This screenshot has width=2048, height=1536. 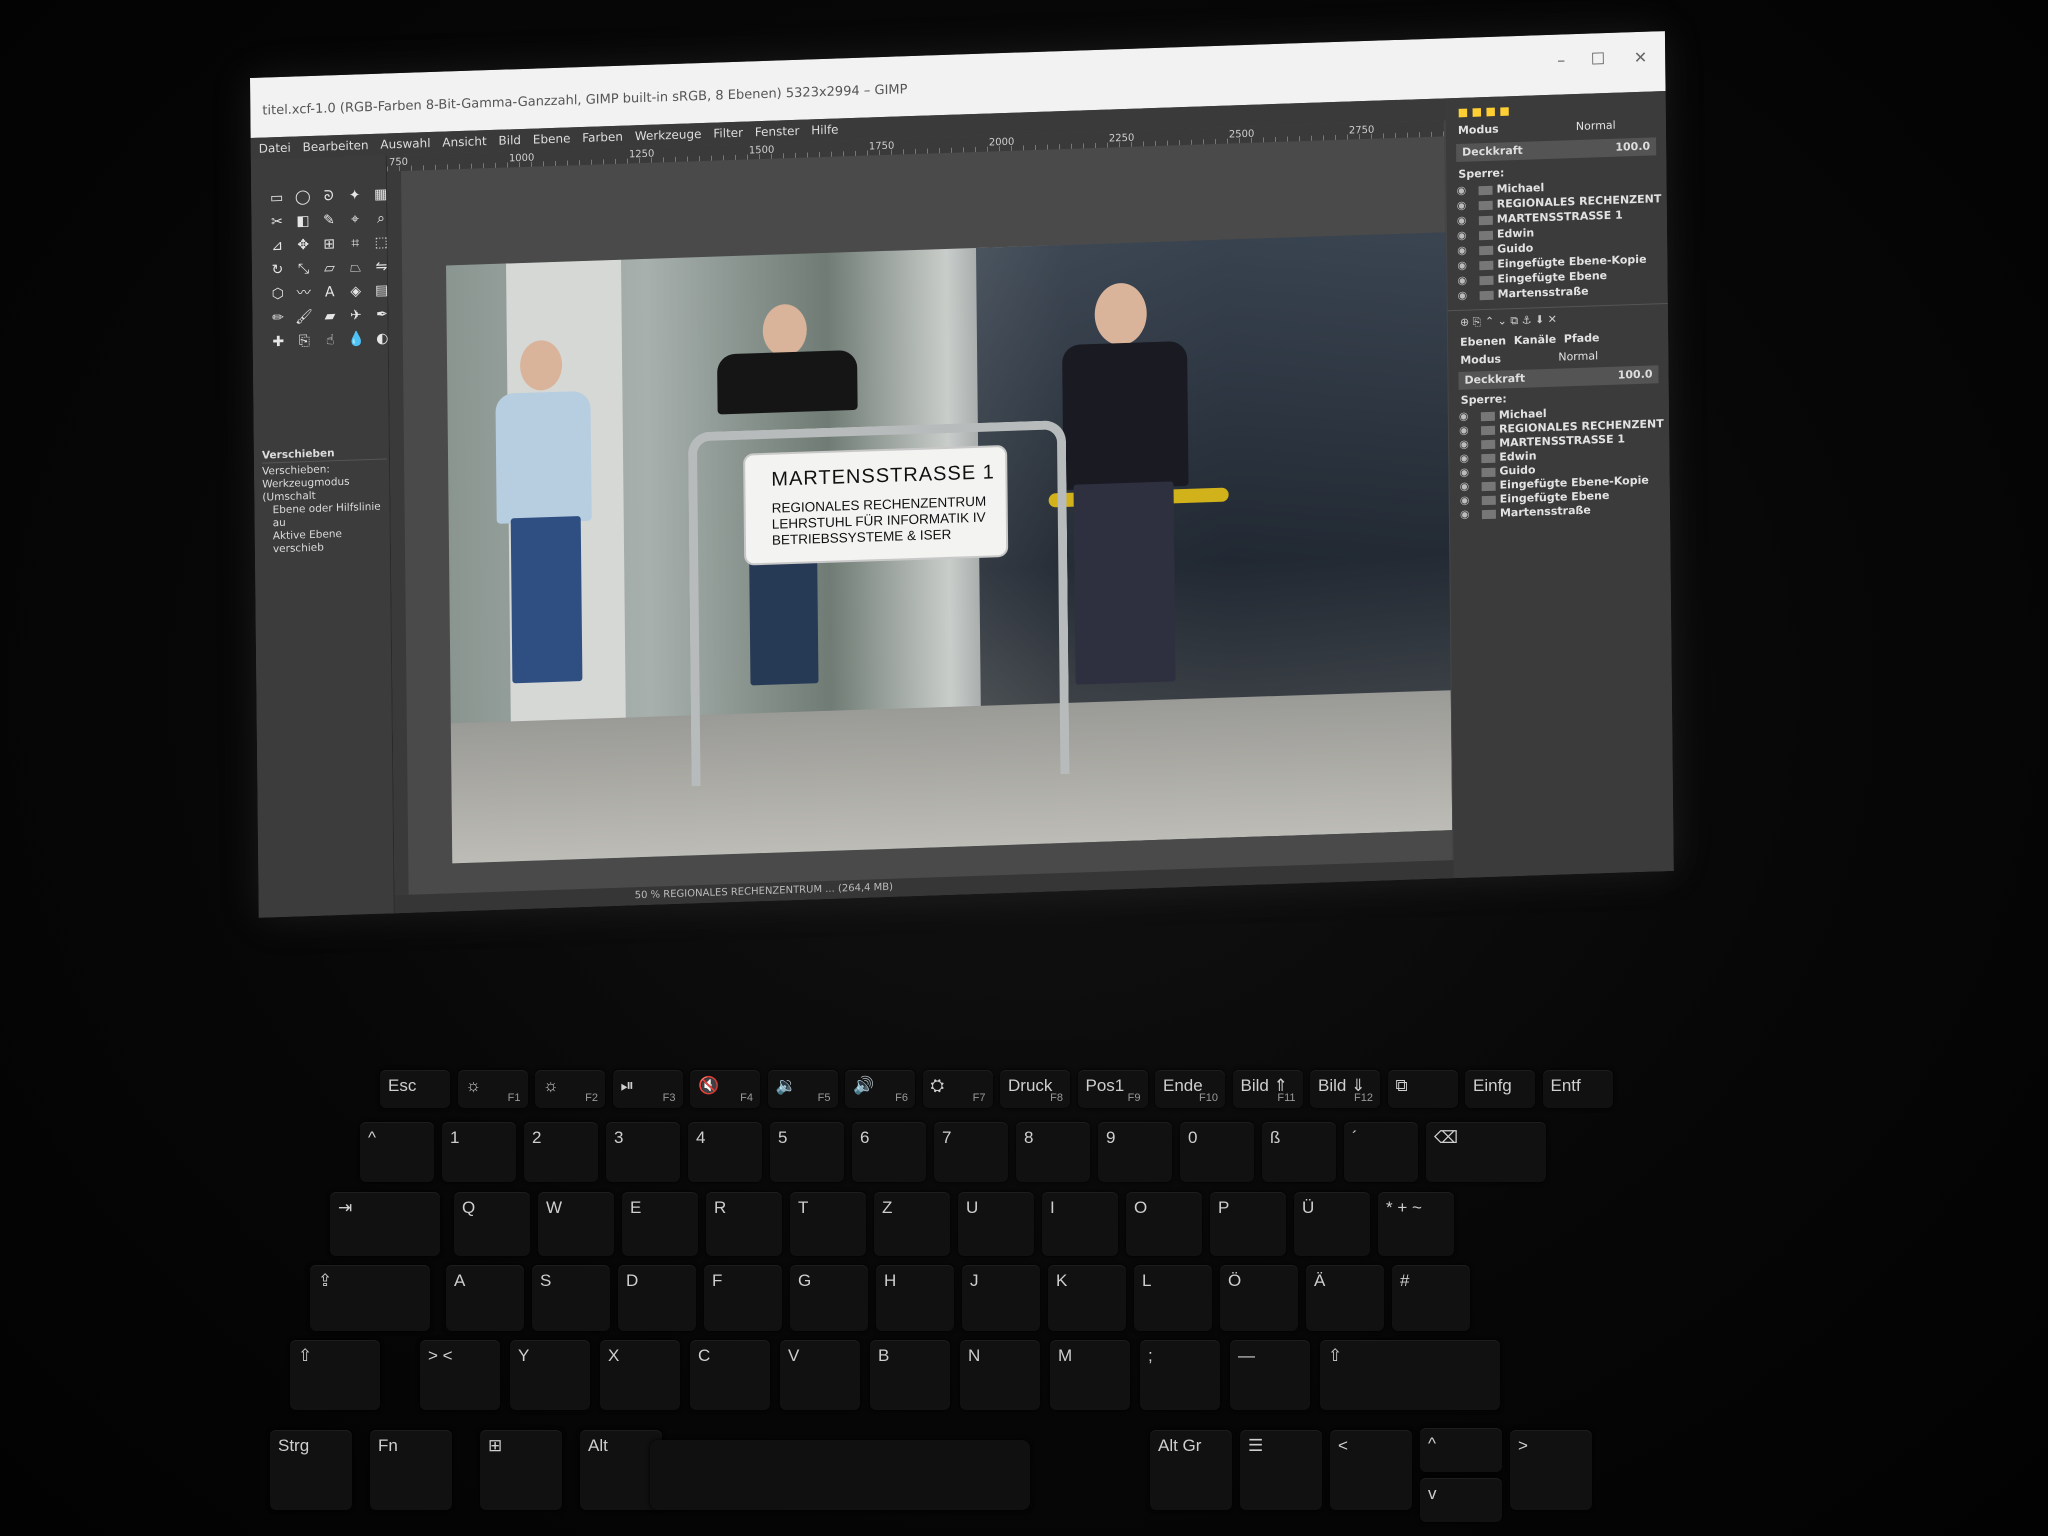 What do you see at coordinates (1381, 1152) in the screenshot?
I see `key-number: ´` at bounding box center [1381, 1152].